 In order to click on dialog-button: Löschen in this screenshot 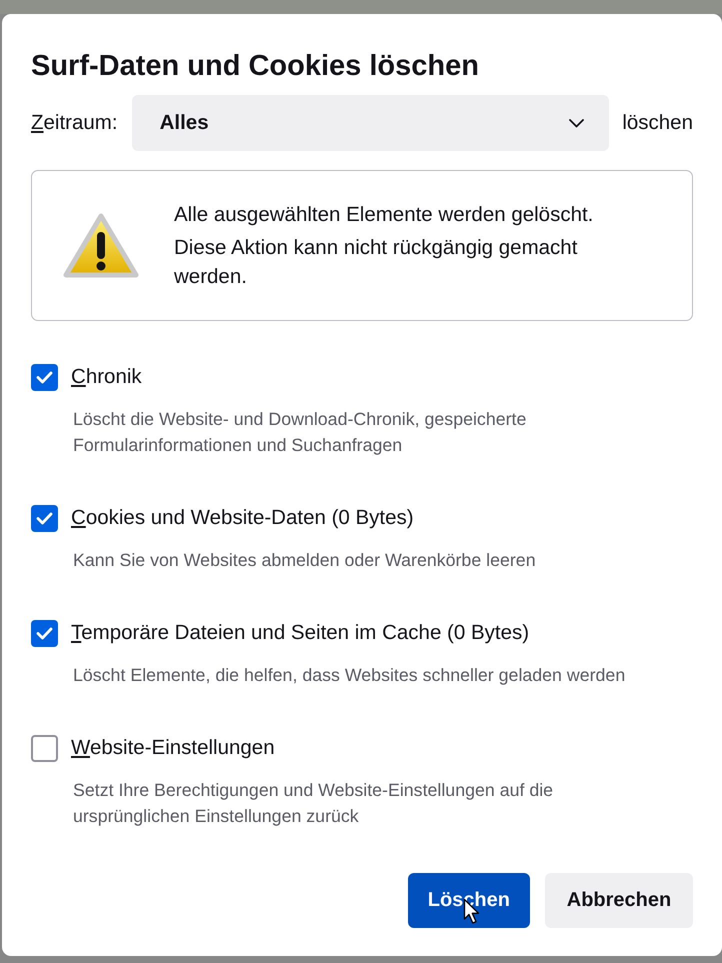, I will do `click(469, 900)`.